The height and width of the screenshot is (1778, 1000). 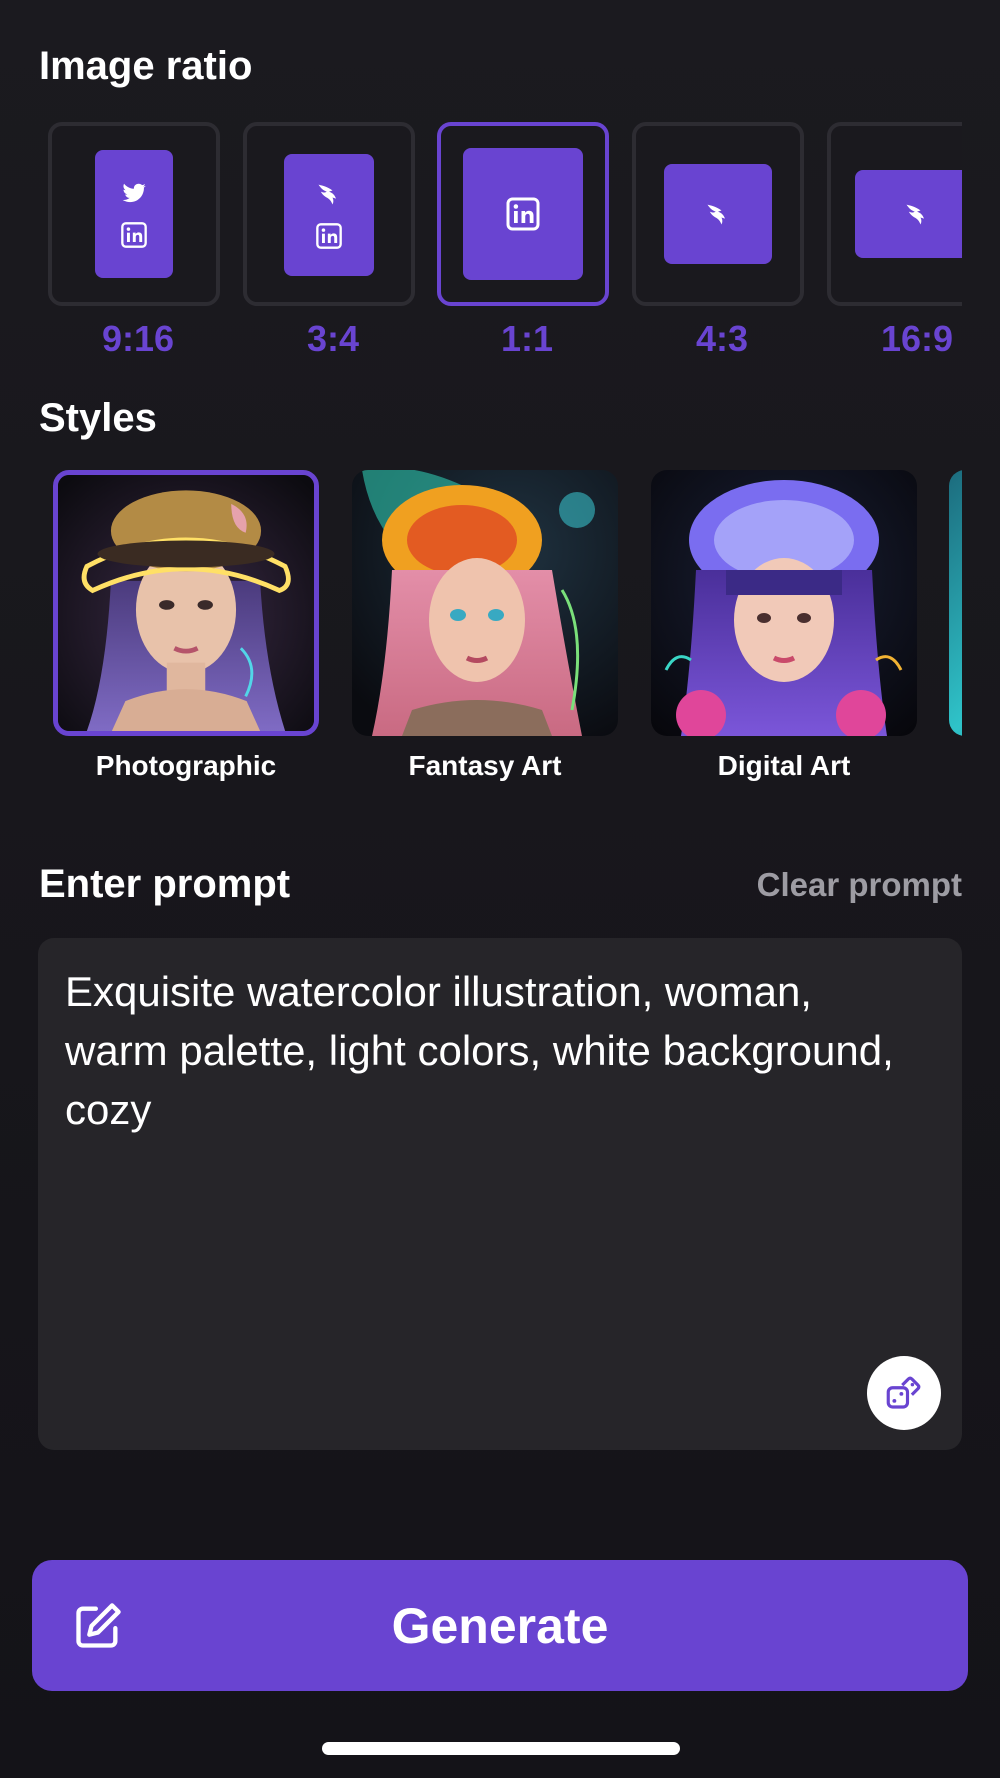 What do you see at coordinates (165, 884) in the screenshot?
I see `prompt-title: Enter prompt` at bounding box center [165, 884].